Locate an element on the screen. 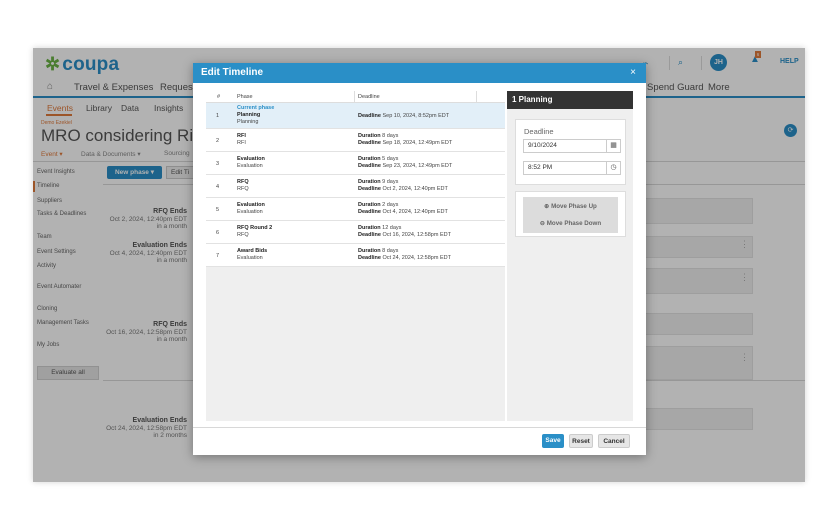  deadline-value: Oct 24, 2024, 12:58pm EDT is located at coordinates (416, 258).